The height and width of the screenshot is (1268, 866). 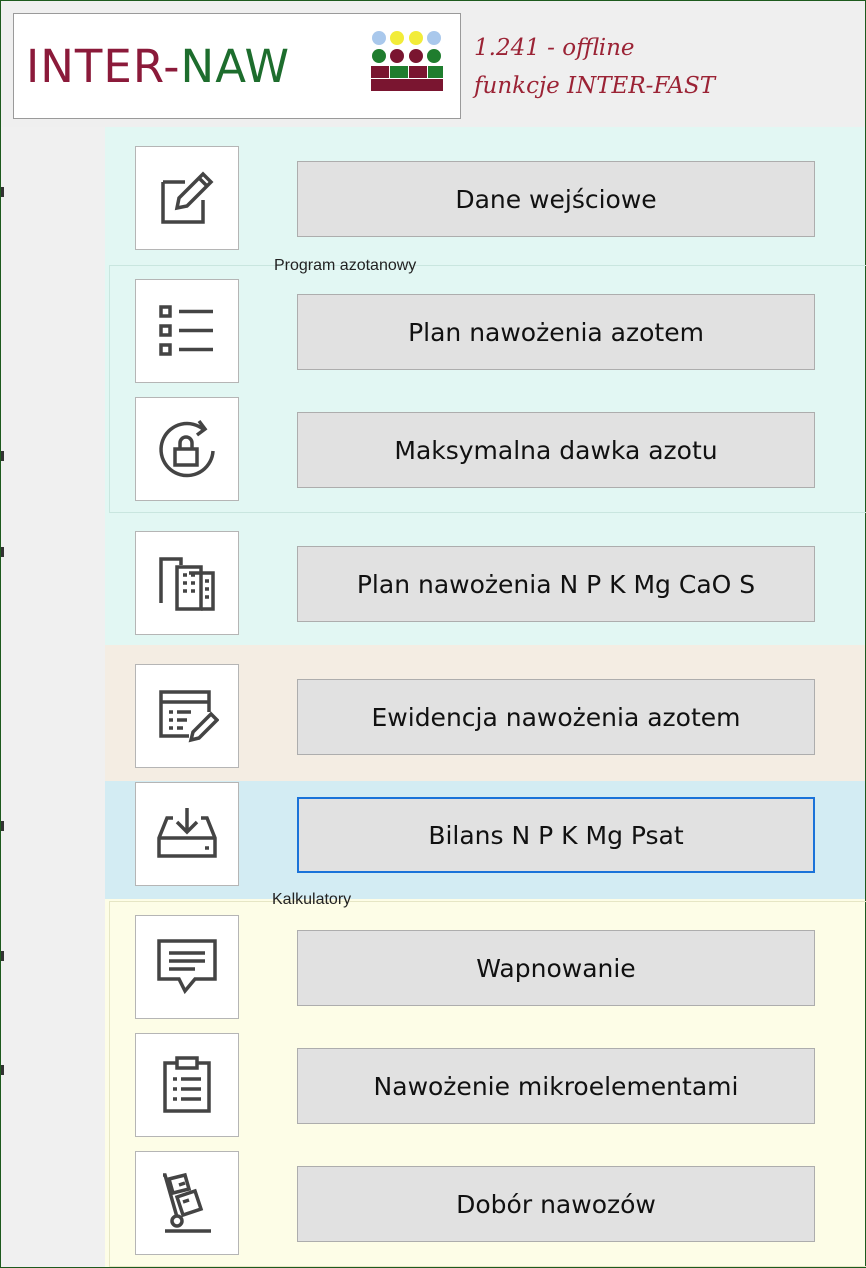 I want to click on clipboard-list-icon, so click(x=187, y=1084).